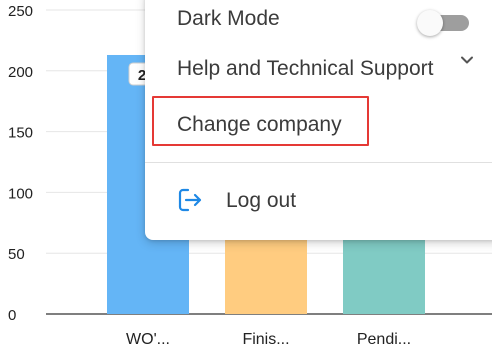 The height and width of the screenshot is (352, 492). I want to click on help-support-label: Help and Technical Support, so click(305, 68).